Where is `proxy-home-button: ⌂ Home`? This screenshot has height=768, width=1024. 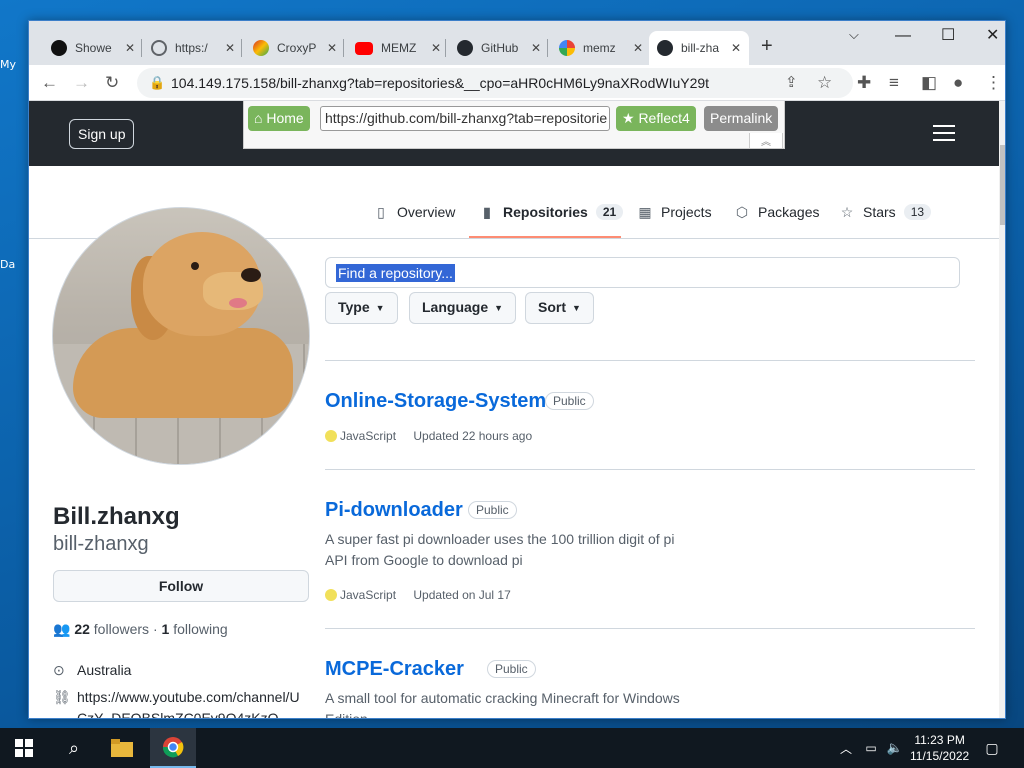
proxy-home-button: ⌂ Home is located at coordinates (279, 118).